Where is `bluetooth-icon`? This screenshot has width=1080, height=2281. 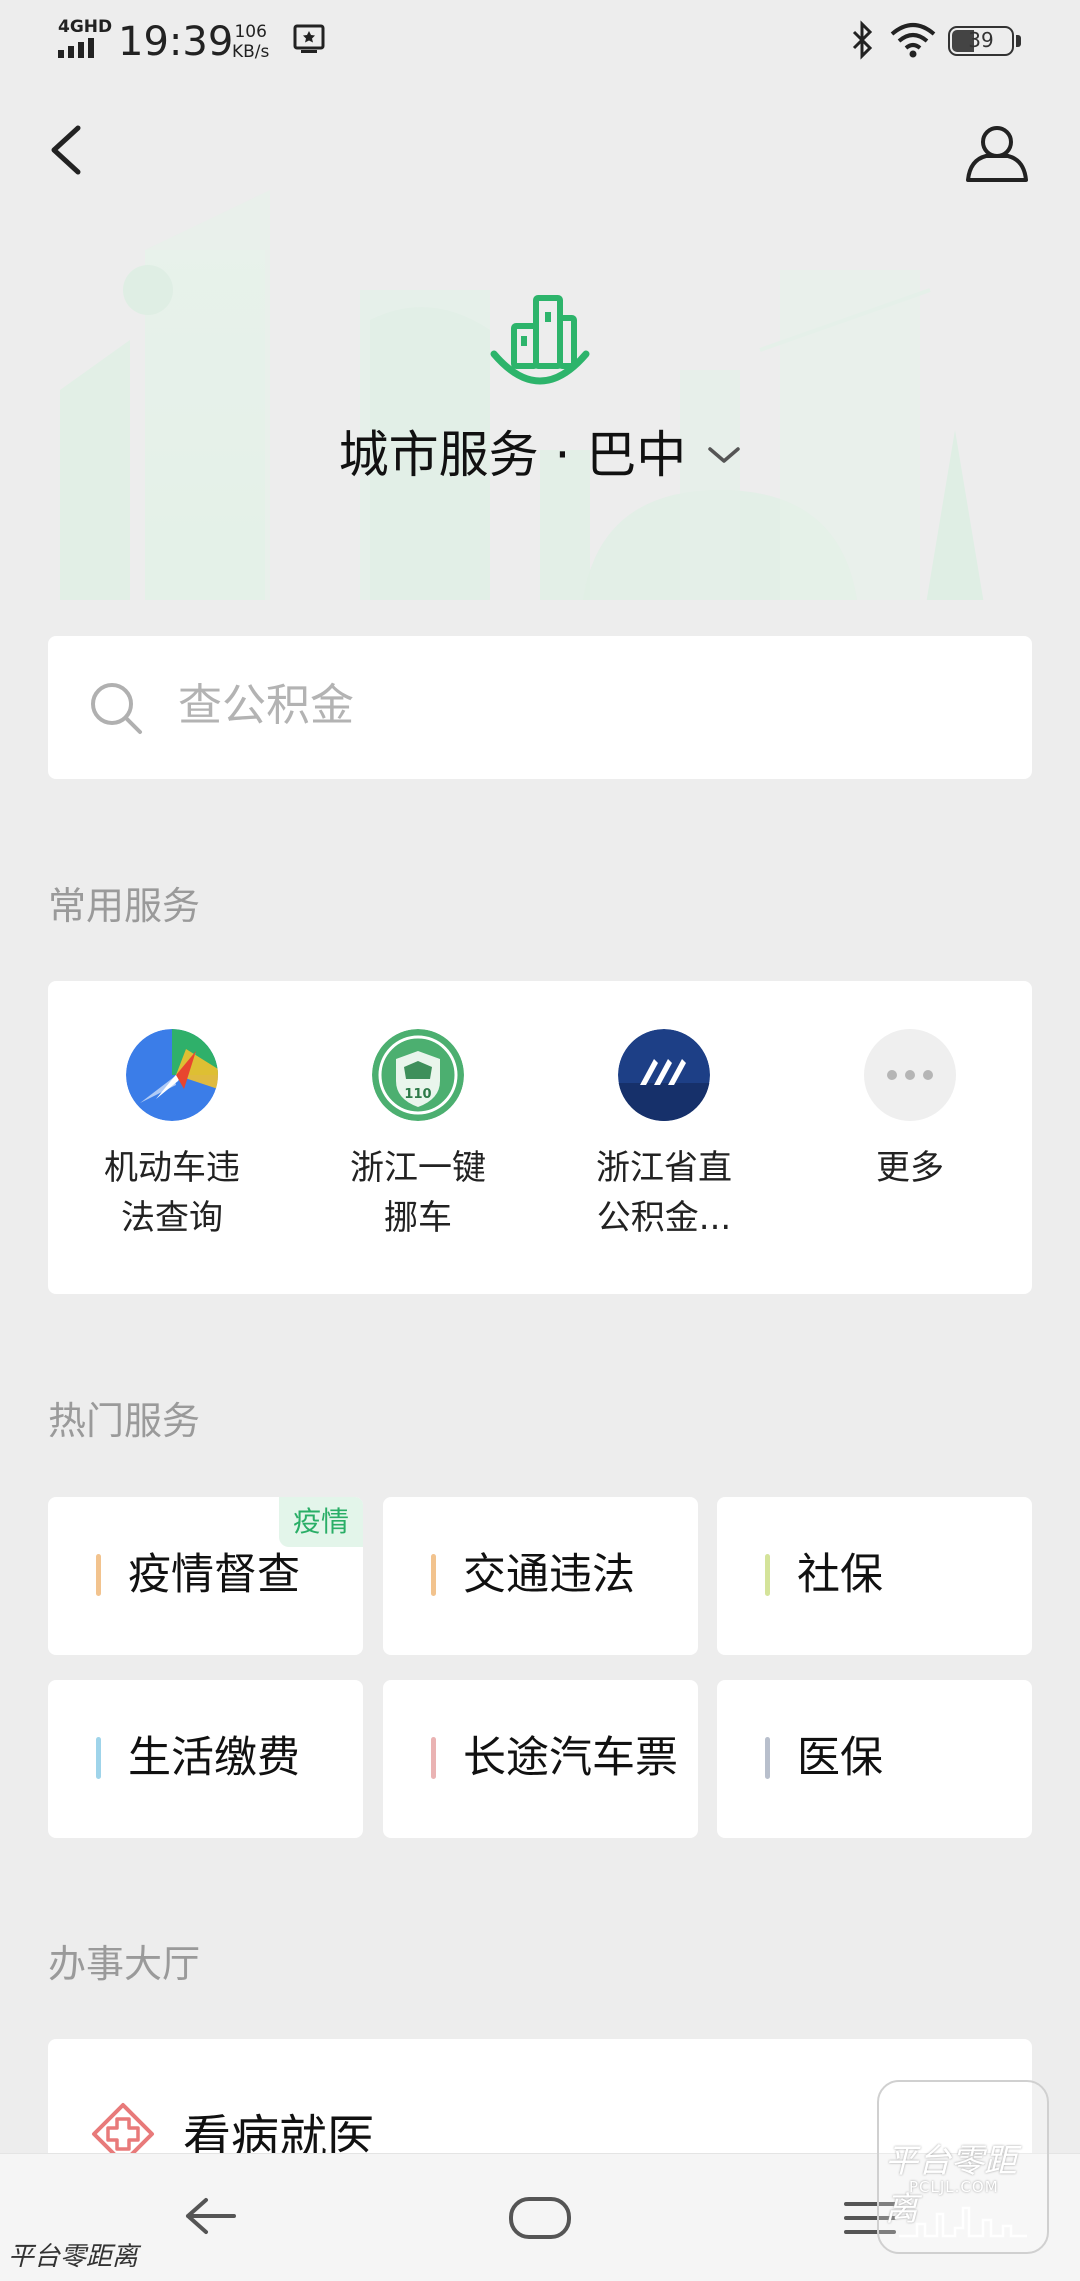 bluetooth-icon is located at coordinates (862, 40).